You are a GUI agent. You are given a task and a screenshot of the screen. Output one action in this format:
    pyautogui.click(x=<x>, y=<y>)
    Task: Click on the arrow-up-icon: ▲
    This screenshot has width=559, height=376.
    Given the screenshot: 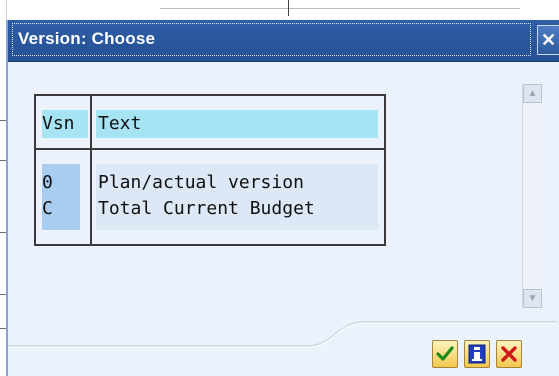 What is the action you would take?
    pyautogui.click(x=532, y=93)
    